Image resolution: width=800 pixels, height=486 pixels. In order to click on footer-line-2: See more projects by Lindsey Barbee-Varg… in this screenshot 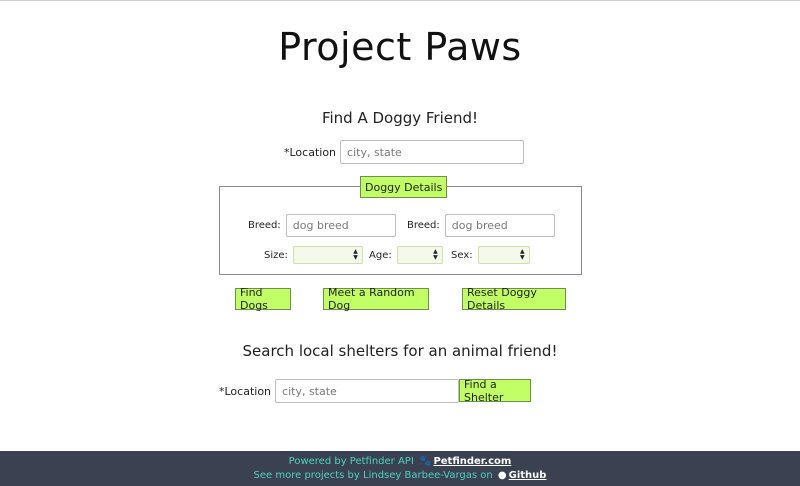, I will do `click(400, 476)`.